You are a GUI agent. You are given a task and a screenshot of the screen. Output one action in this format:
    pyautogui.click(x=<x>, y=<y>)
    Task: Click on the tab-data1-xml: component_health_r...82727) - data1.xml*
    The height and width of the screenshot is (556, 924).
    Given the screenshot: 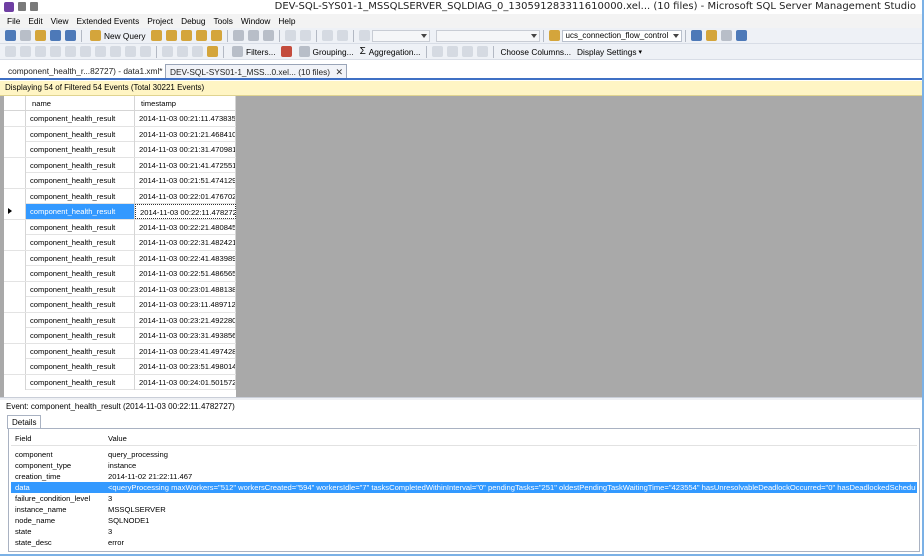 What is the action you would take?
    pyautogui.click(x=85, y=71)
    